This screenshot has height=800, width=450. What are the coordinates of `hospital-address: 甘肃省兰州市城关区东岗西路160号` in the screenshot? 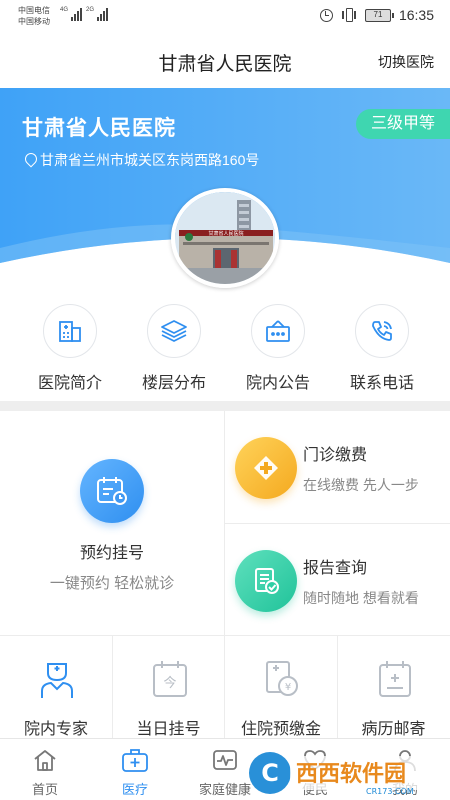 It's located at (141, 160).